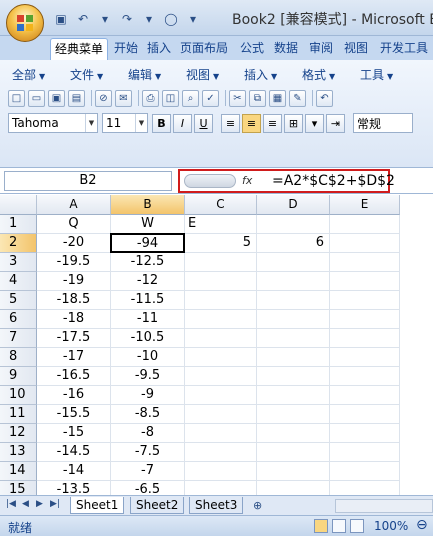 The height and width of the screenshot is (536, 433). What do you see at coordinates (365, 205) in the screenshot?
I see `column-header-e: E` at bounding box center [365, 205].